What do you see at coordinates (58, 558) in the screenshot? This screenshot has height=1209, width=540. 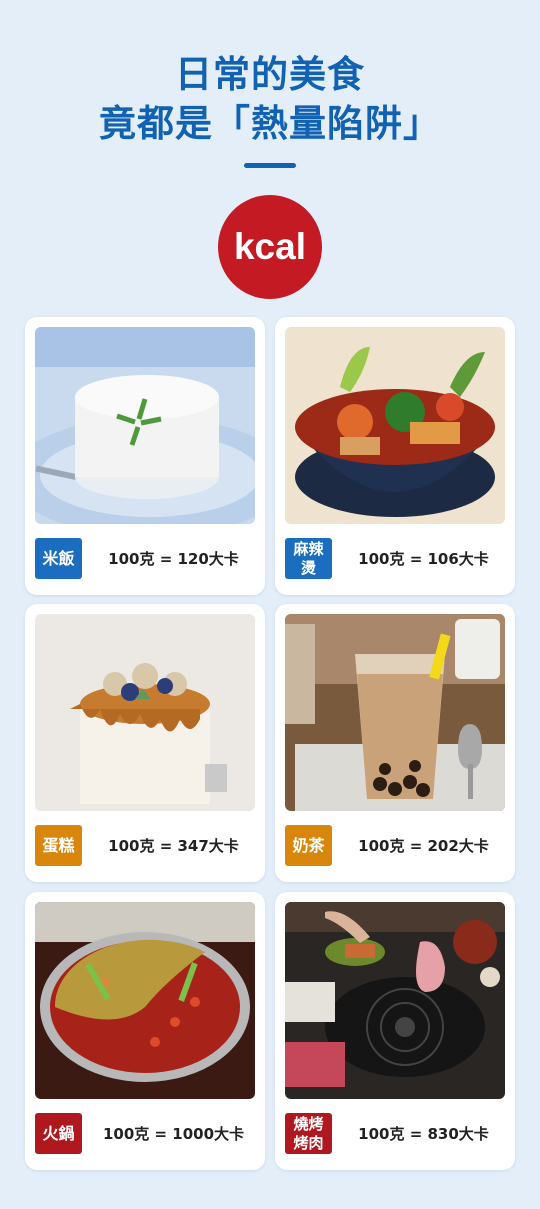 I see `food-label-badge: 米飯` at bounding box center [58, 558].